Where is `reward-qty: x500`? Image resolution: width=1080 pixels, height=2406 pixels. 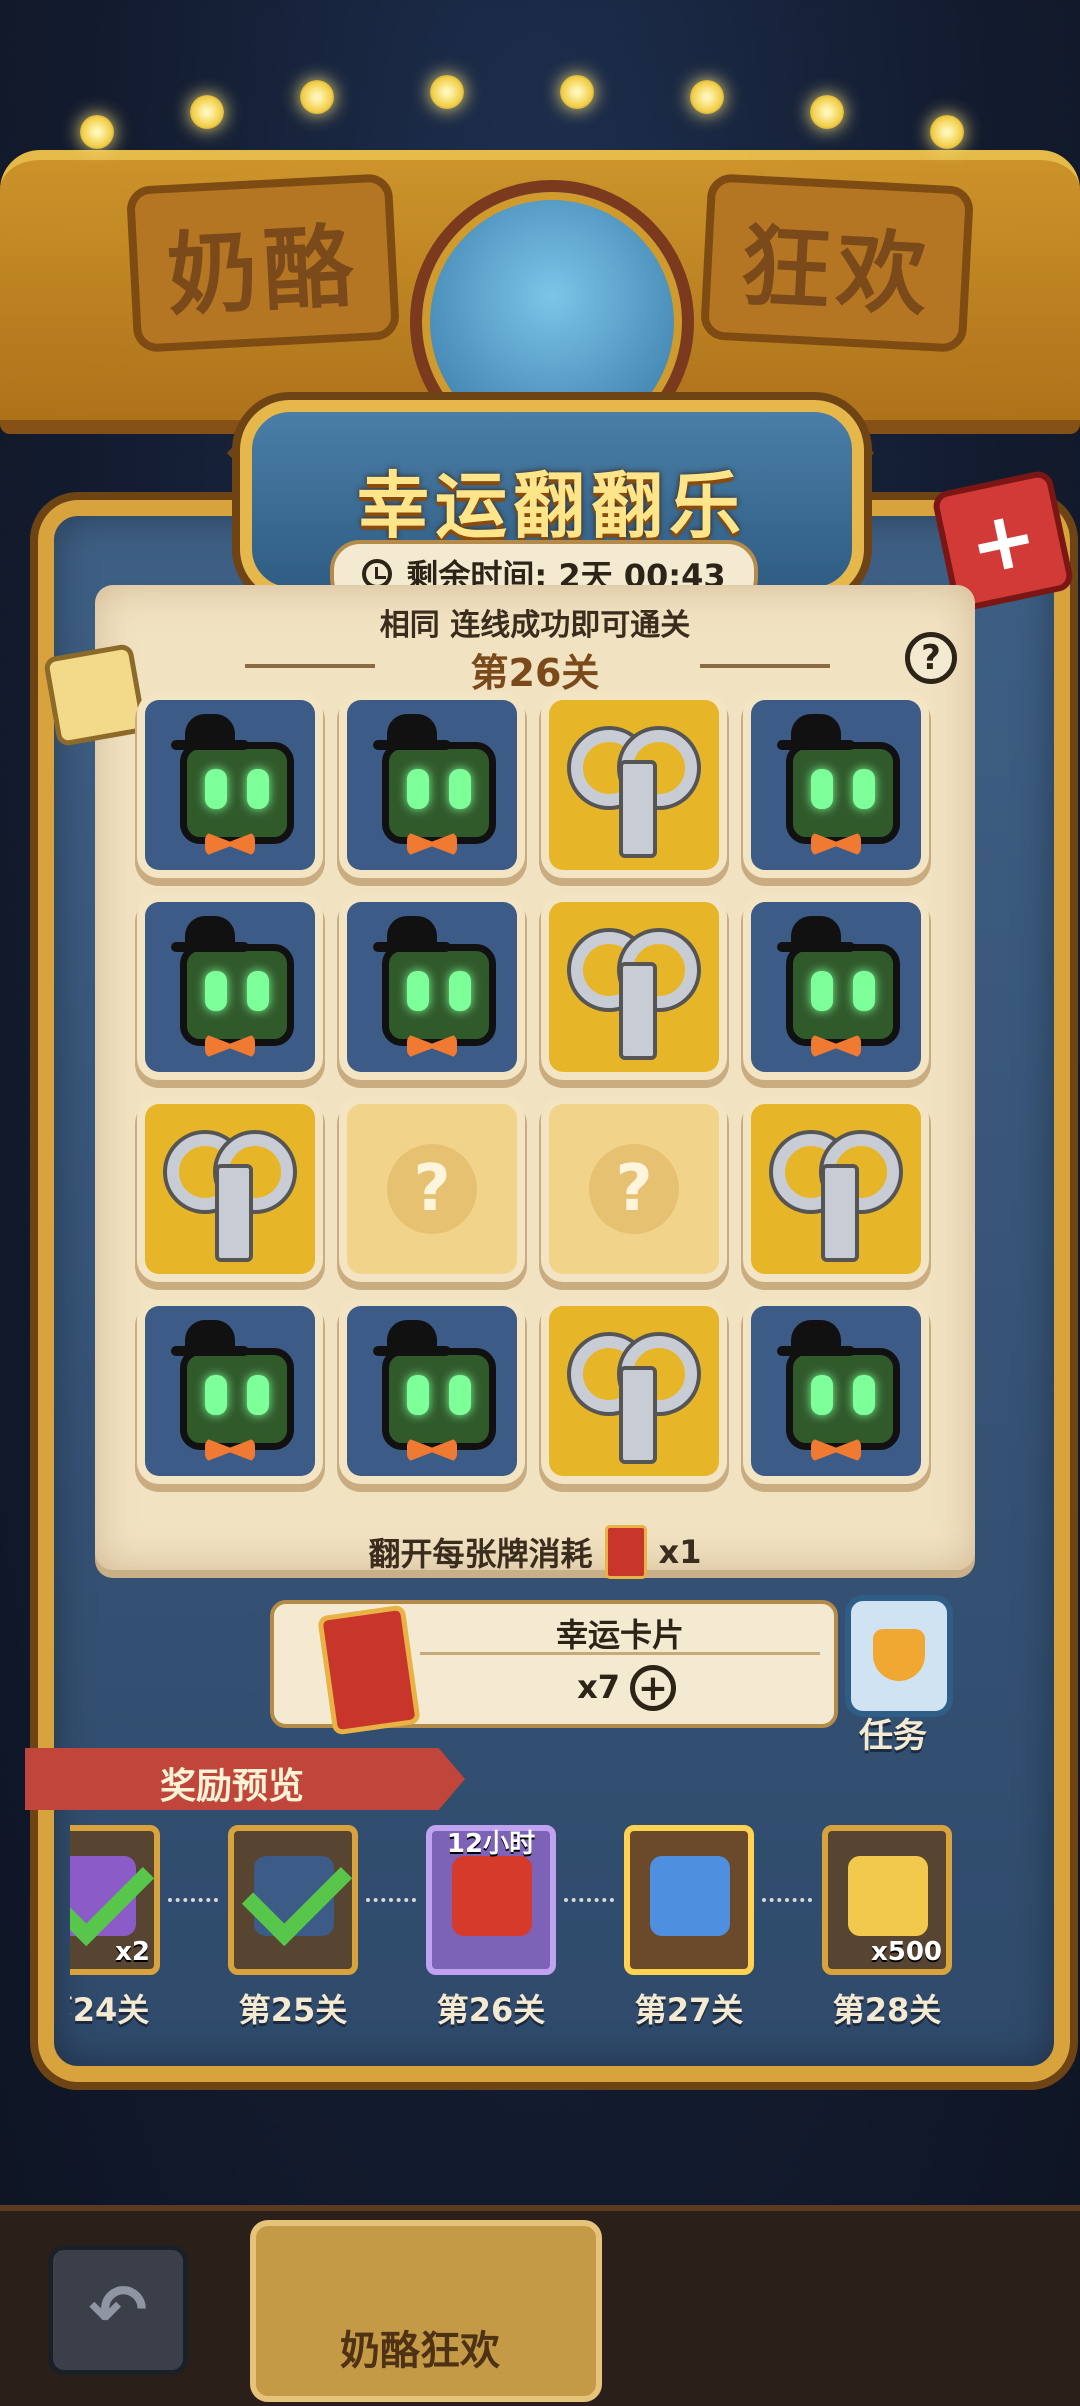
reward-qty: x500 is located at coordinates (906, 1952).